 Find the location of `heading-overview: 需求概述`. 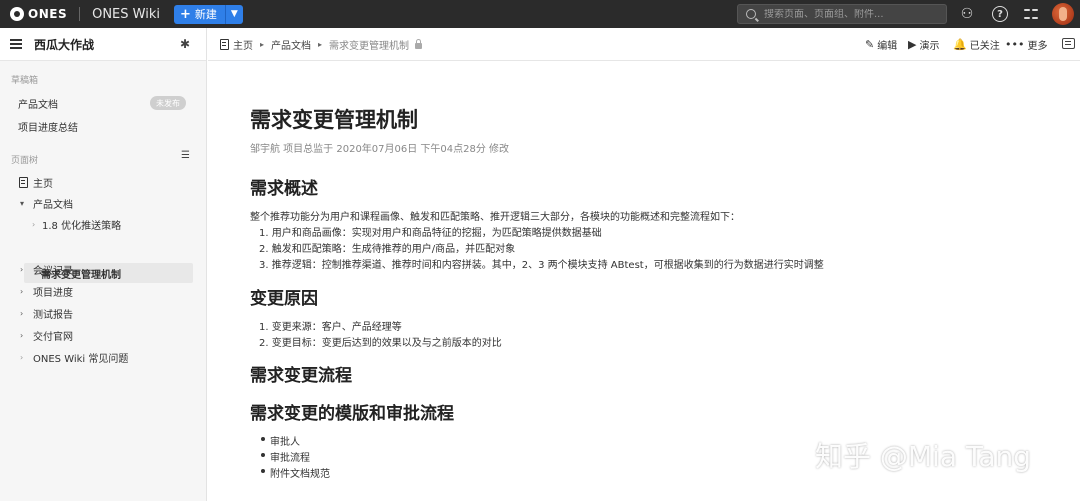

heading-overview: 需求概述 is located at coordinates (284, 189).